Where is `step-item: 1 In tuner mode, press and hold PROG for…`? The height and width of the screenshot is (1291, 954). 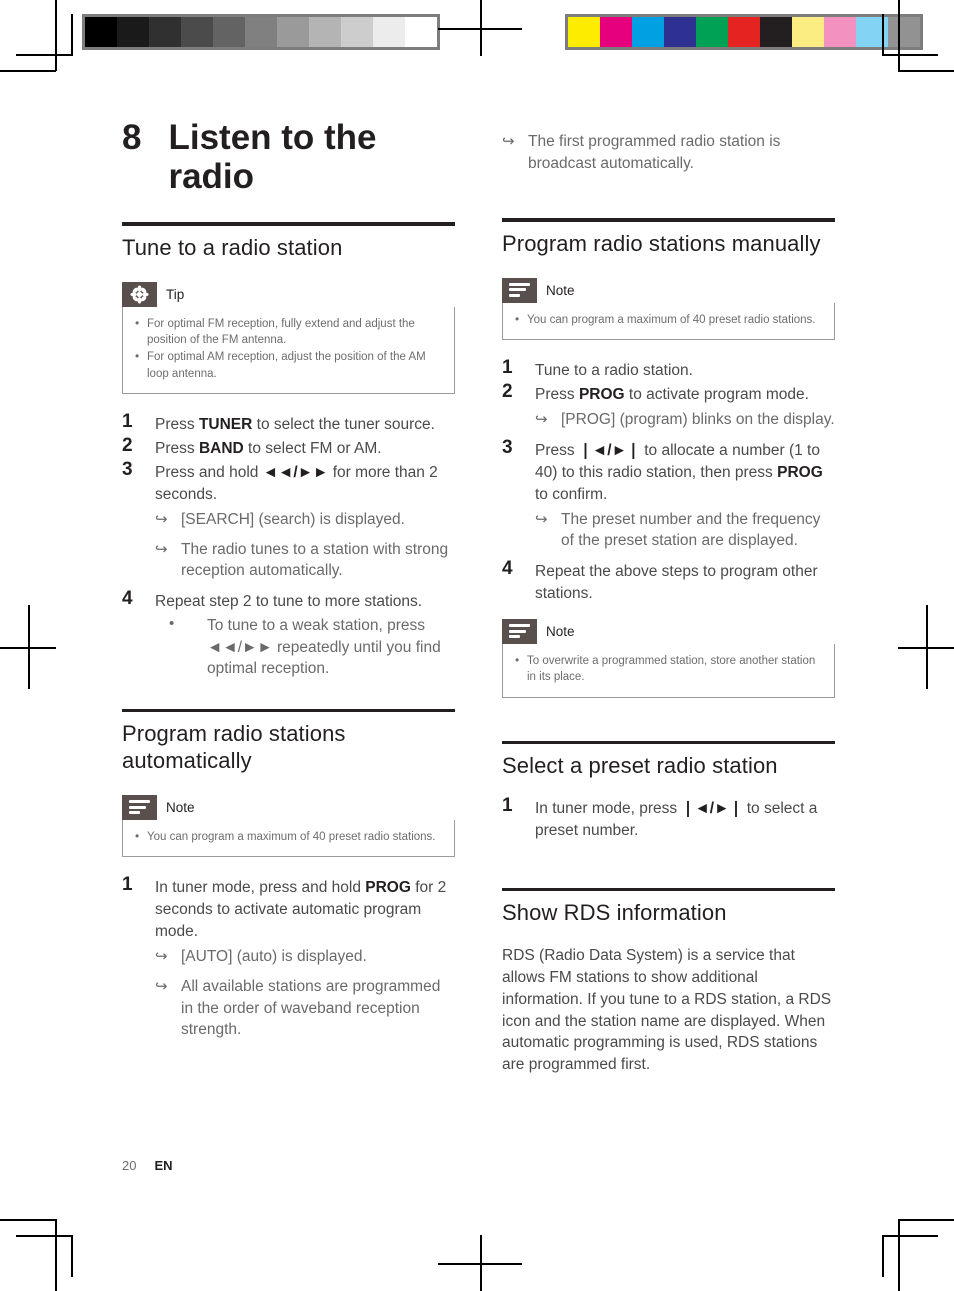 step-item: 1 In tuner mode, press and hold PROG for… is located at coordinates (288, 957).